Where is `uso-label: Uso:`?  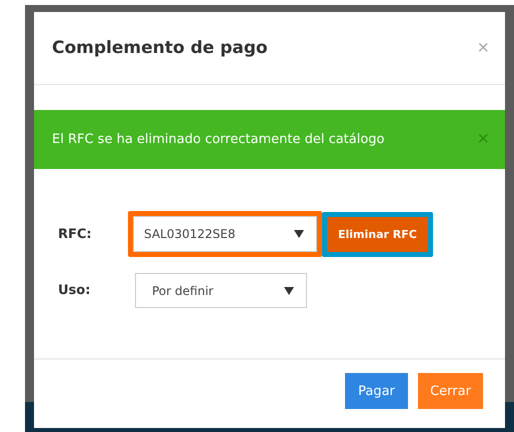 uso-label: Uso: is located at coordinates (75, 290).